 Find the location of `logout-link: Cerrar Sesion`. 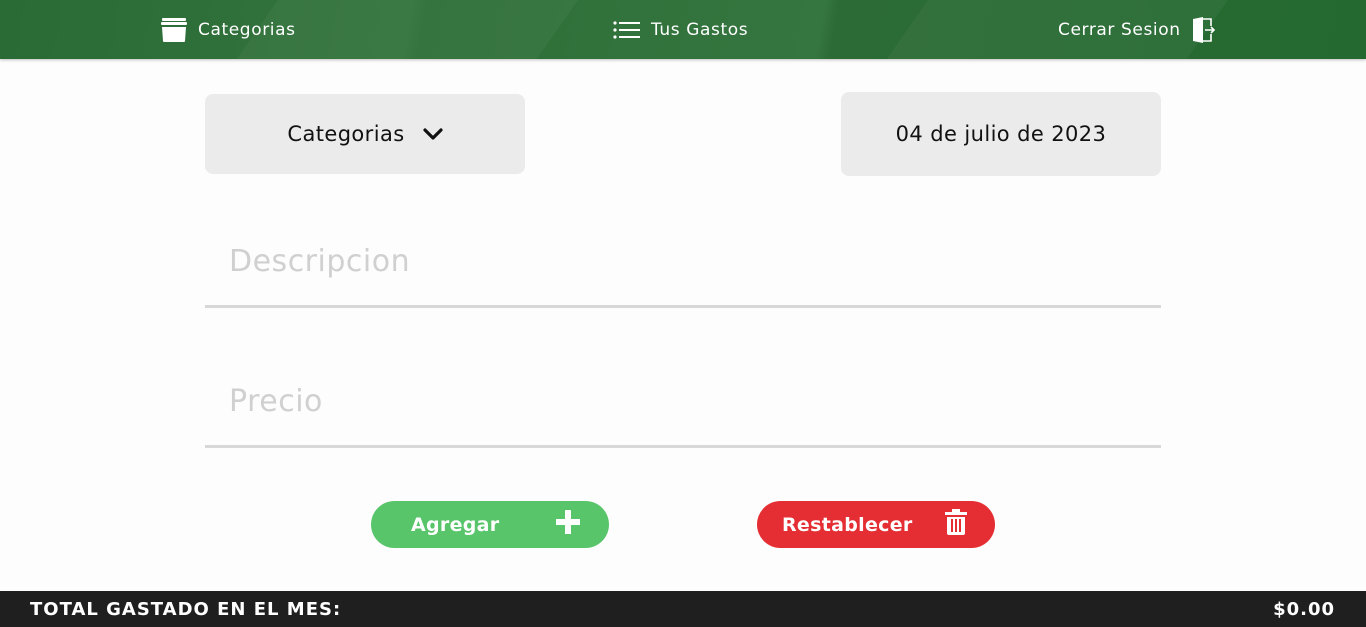

logout-link: Cerrar Sesion is located at coordinates (1136, 29).